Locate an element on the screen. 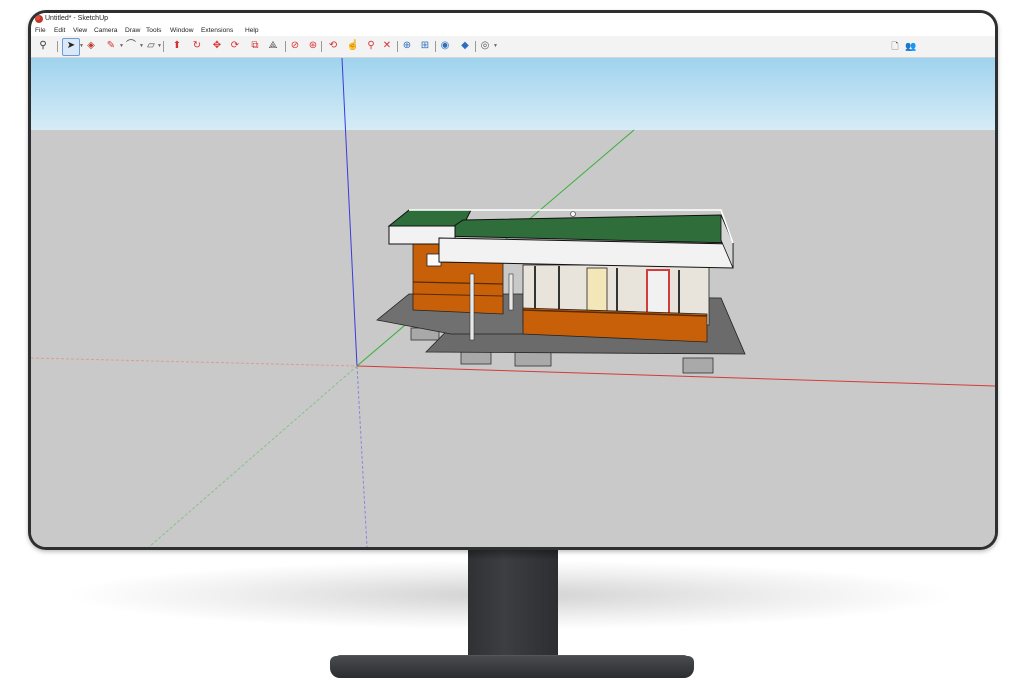 Image resolution: width=1024 pixels, height=683 pixels. main-toolbar: ⚲ ➤ ◈ ✎ ⌒ ▱ ⬆ ↻ ✥ ⟳ ⧉ ⟁ ⊘ ⊛ ⟲ ☝ ⚲ ✕ ⊕ ⊞ ◉ ◆ ◎ ▼ ▼ ▼ ▼ ▼ 🗋 👥 is located at coordinates (513, 47).